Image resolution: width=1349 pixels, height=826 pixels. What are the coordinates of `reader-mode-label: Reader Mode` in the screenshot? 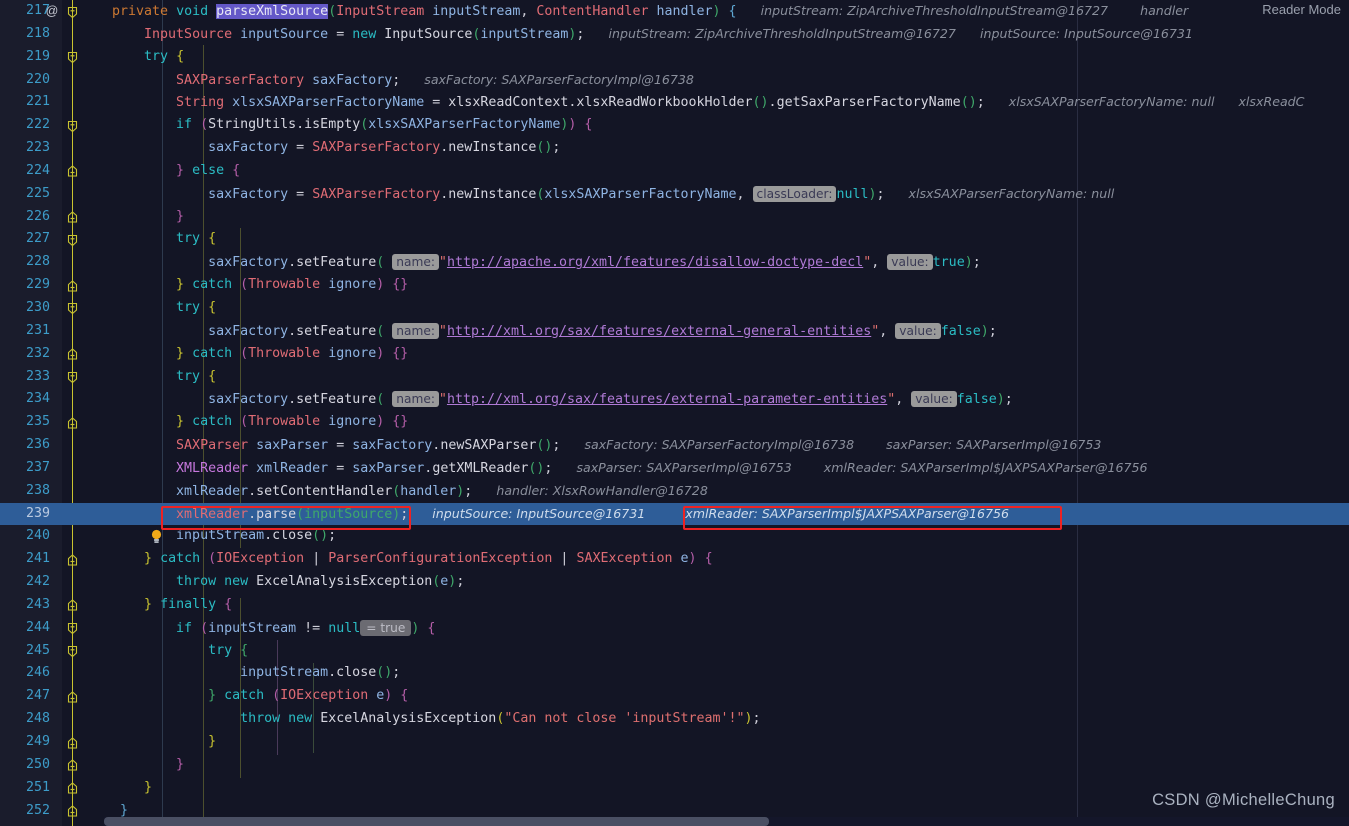 It's located at (1301, 9).